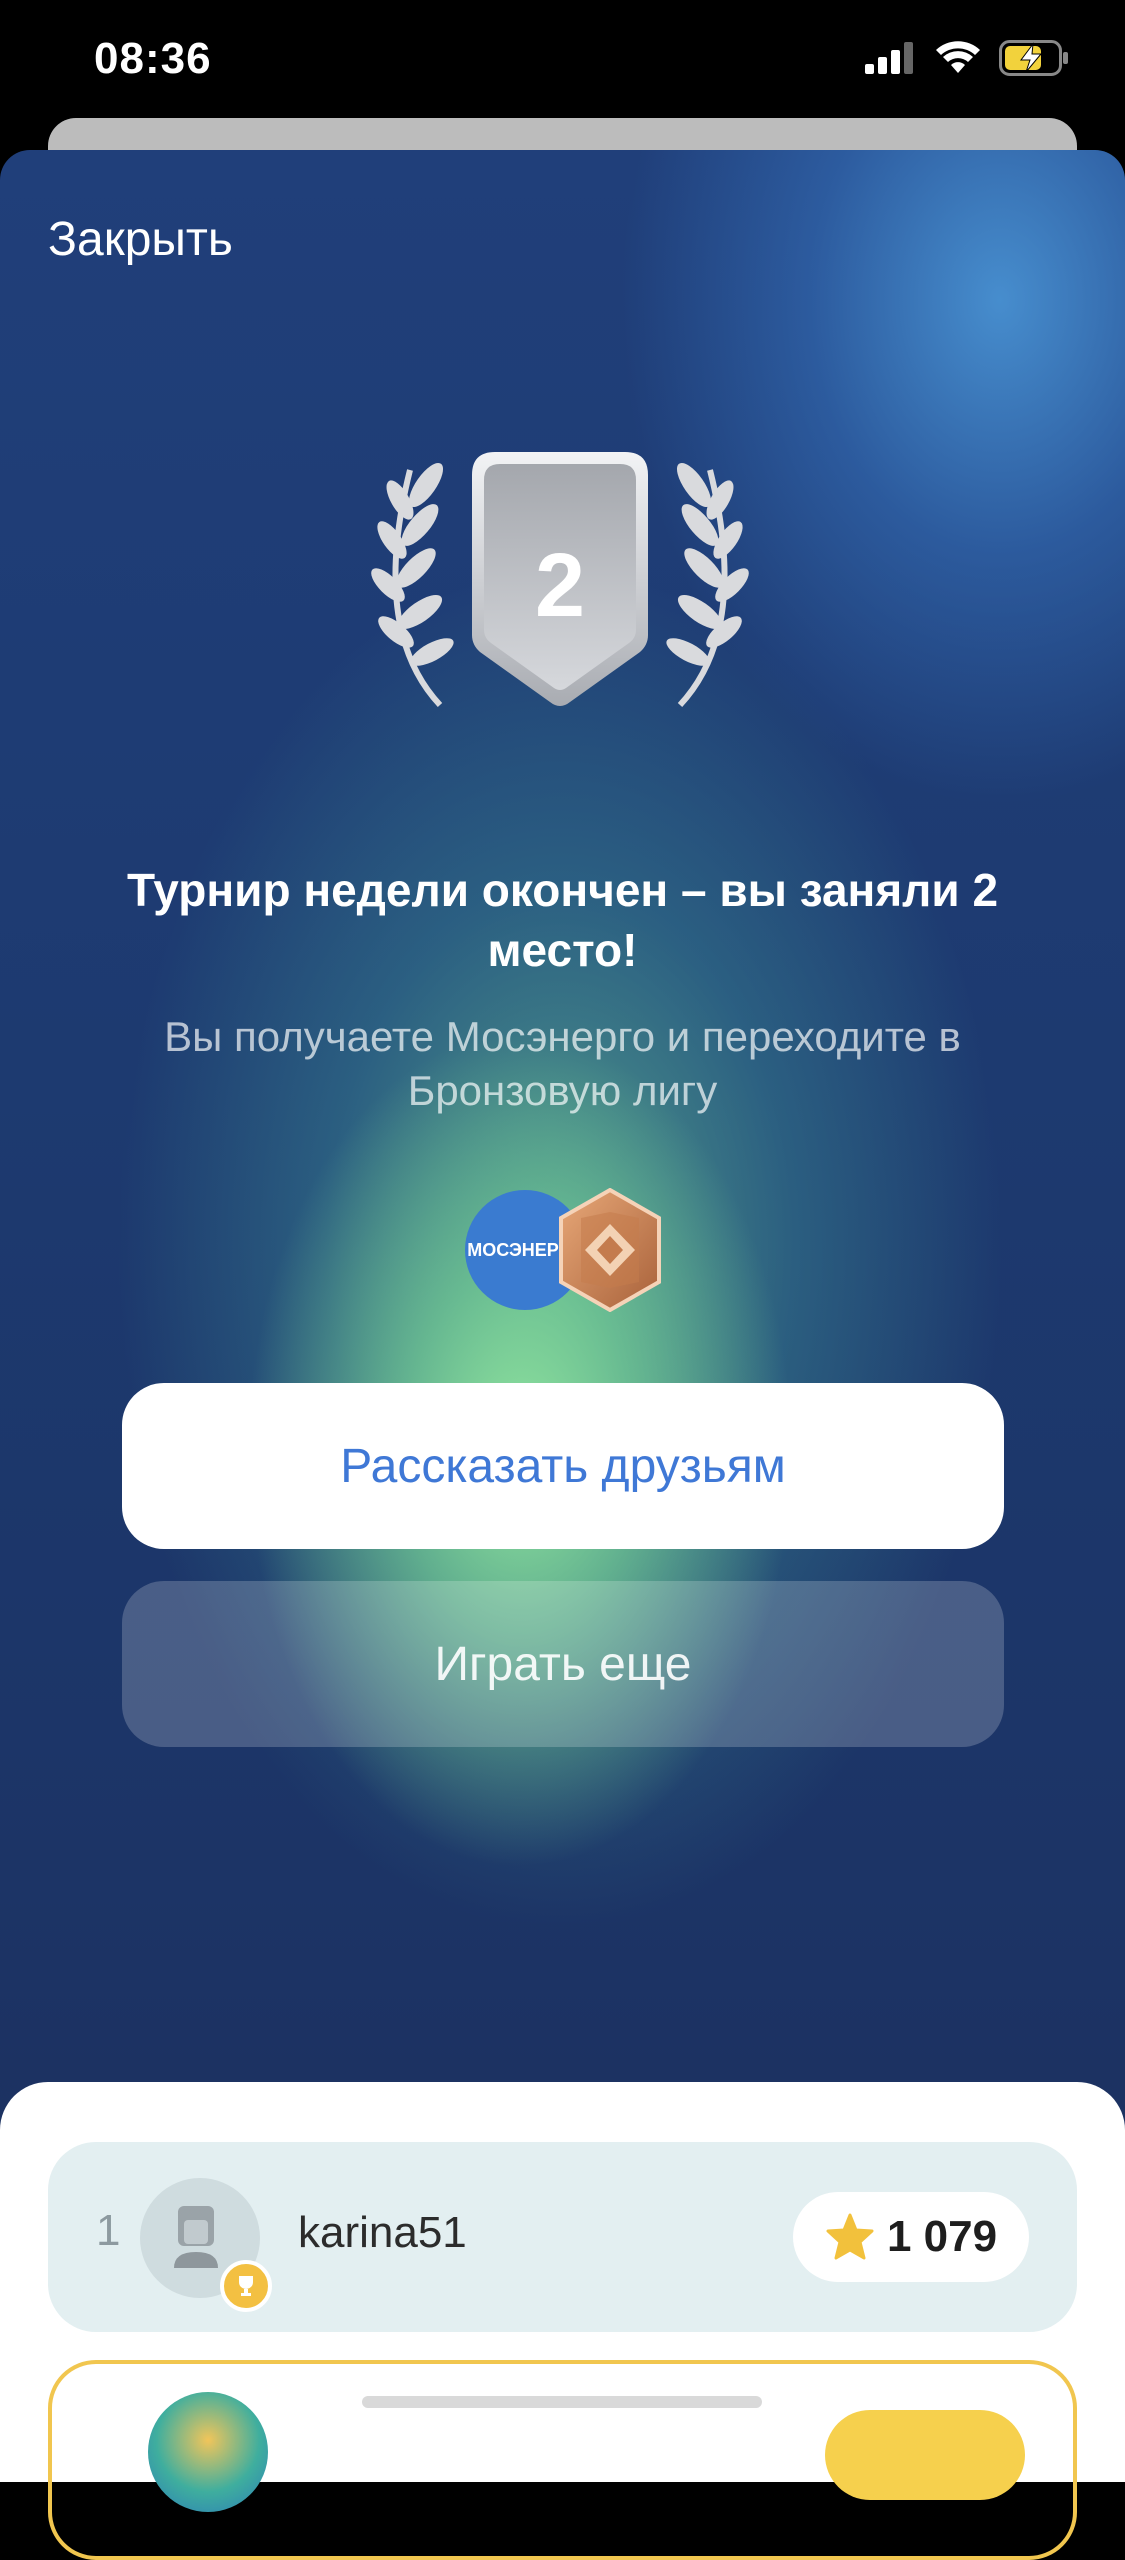 This screenshot has height=2560, width=1125. Describe the element at coordinates (562, 60) in the screenshot. I see `status-bar: 08:36` at that location.